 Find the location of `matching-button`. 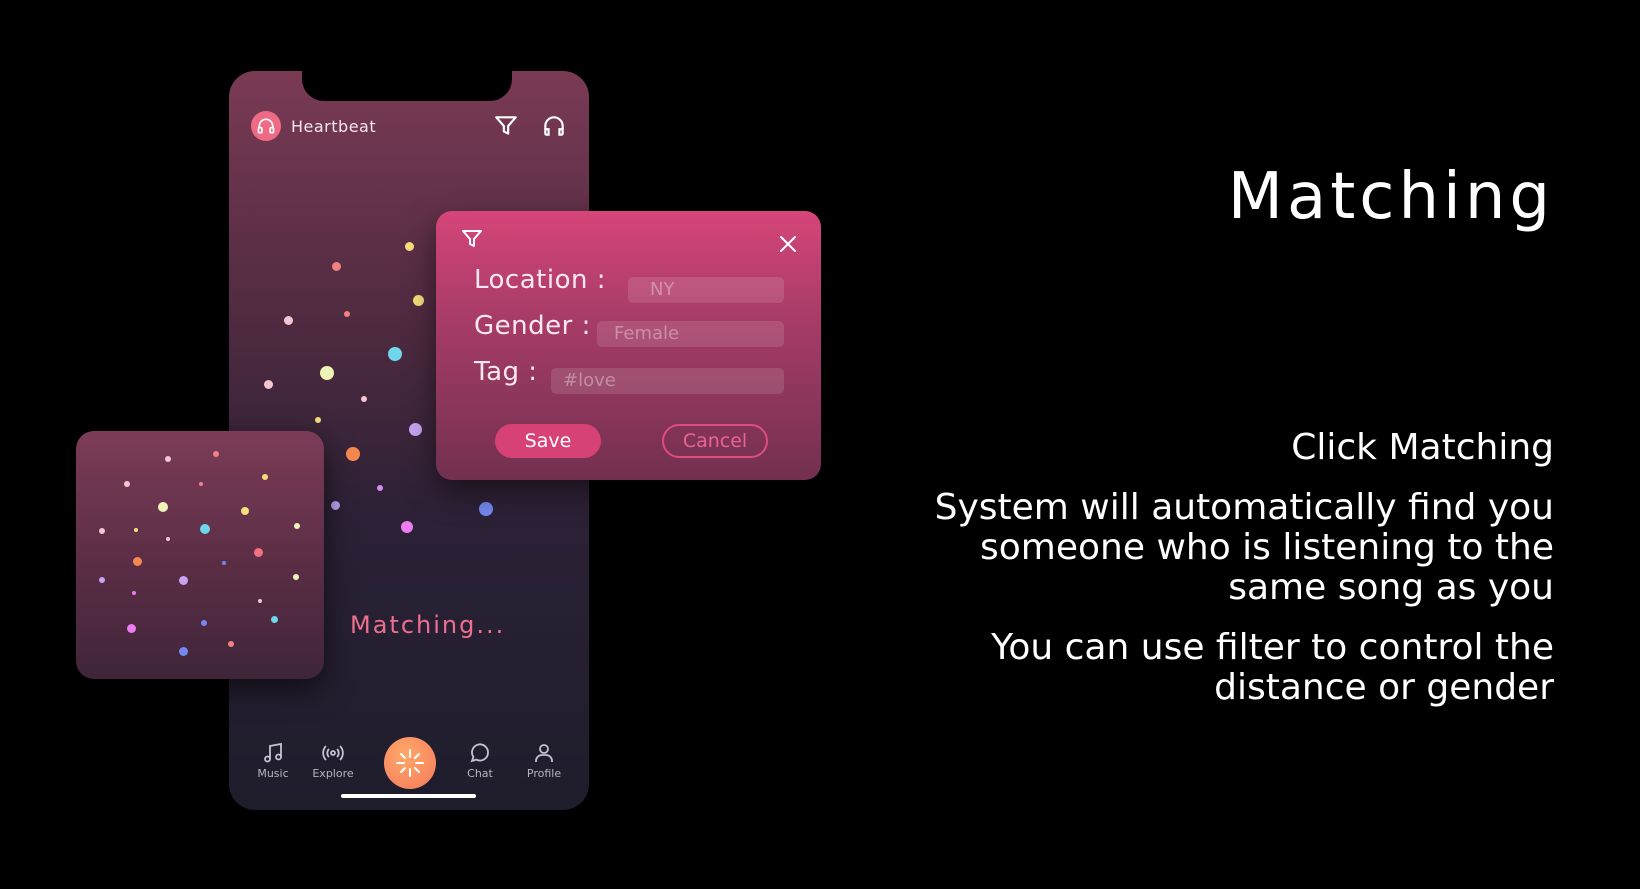

matching-button is located at coordinates (410, 763).